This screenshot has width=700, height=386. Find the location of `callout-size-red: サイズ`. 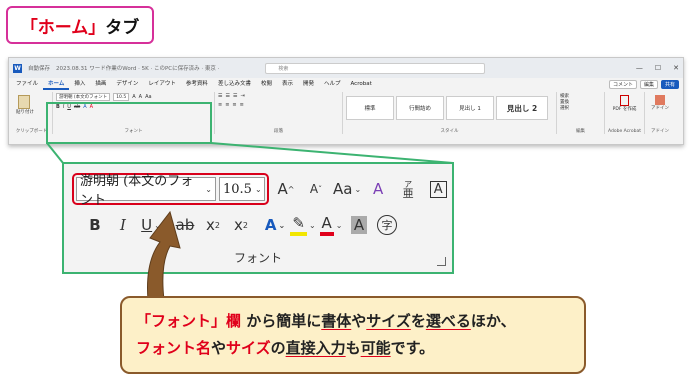

callout-size-red: サイズ is located at coordinates (248, 348).